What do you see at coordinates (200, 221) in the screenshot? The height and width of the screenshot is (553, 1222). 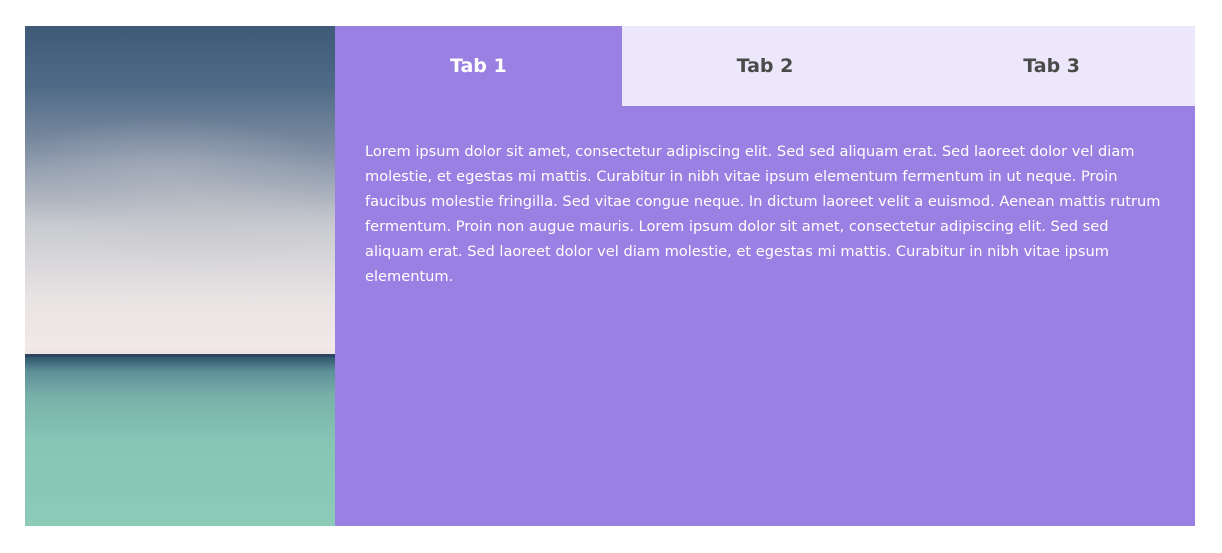 I see `cloud-shape` at bounding box center [200, 221].